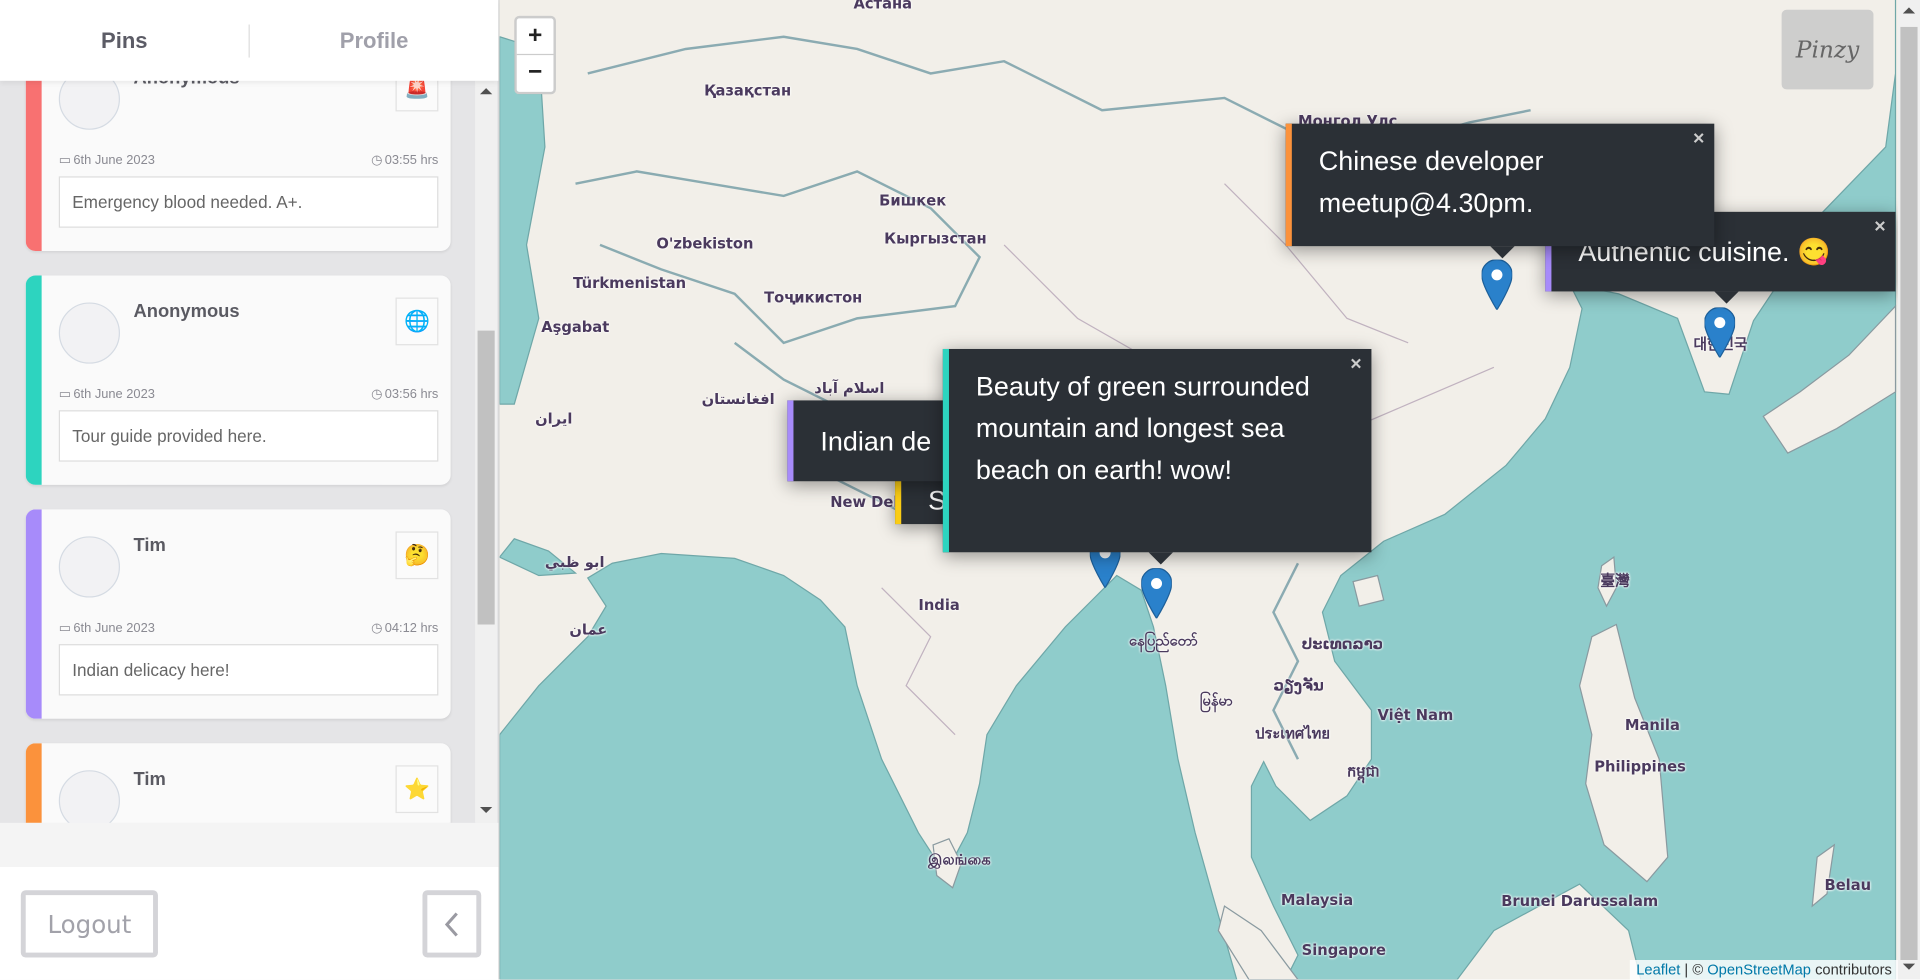  I want to click on pin-time: ◷ 03:56 hrs, so click(405, 394).